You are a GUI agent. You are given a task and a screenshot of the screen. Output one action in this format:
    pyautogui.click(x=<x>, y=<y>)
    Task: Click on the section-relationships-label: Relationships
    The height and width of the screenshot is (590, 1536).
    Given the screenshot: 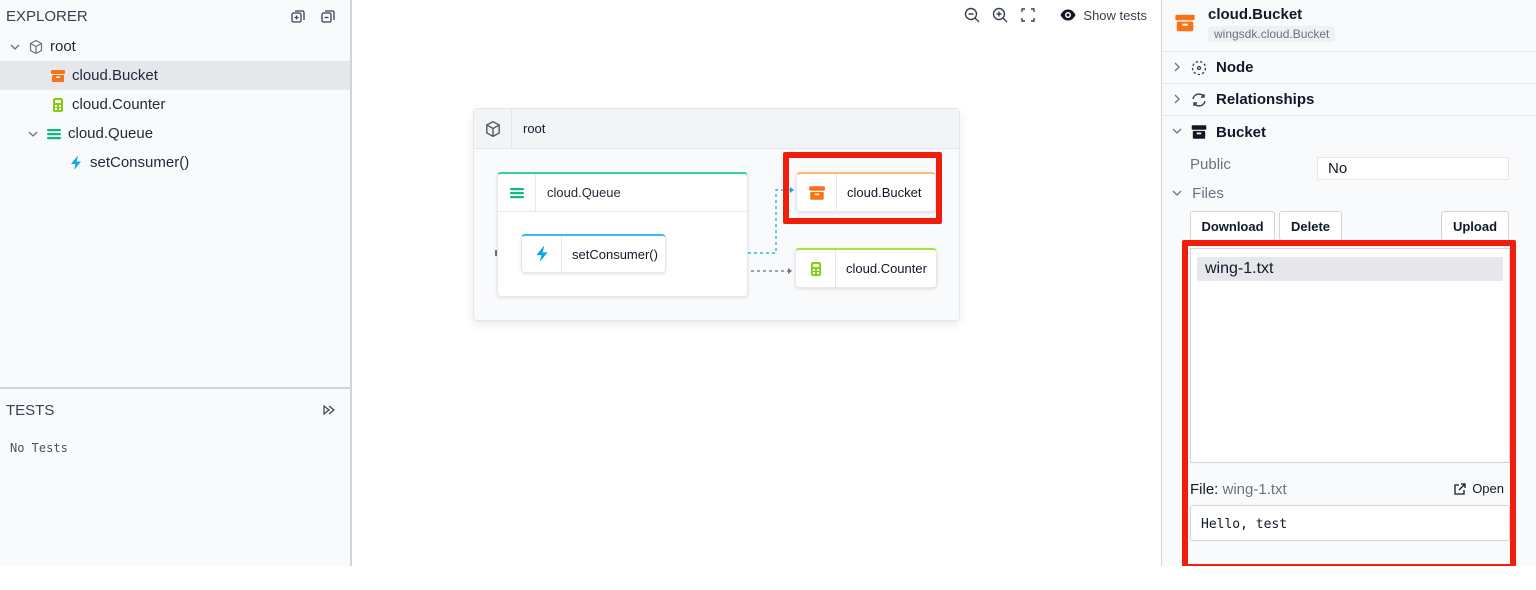 What is the action you would take?
    pyautogui.click(x=1265, y=99)
    